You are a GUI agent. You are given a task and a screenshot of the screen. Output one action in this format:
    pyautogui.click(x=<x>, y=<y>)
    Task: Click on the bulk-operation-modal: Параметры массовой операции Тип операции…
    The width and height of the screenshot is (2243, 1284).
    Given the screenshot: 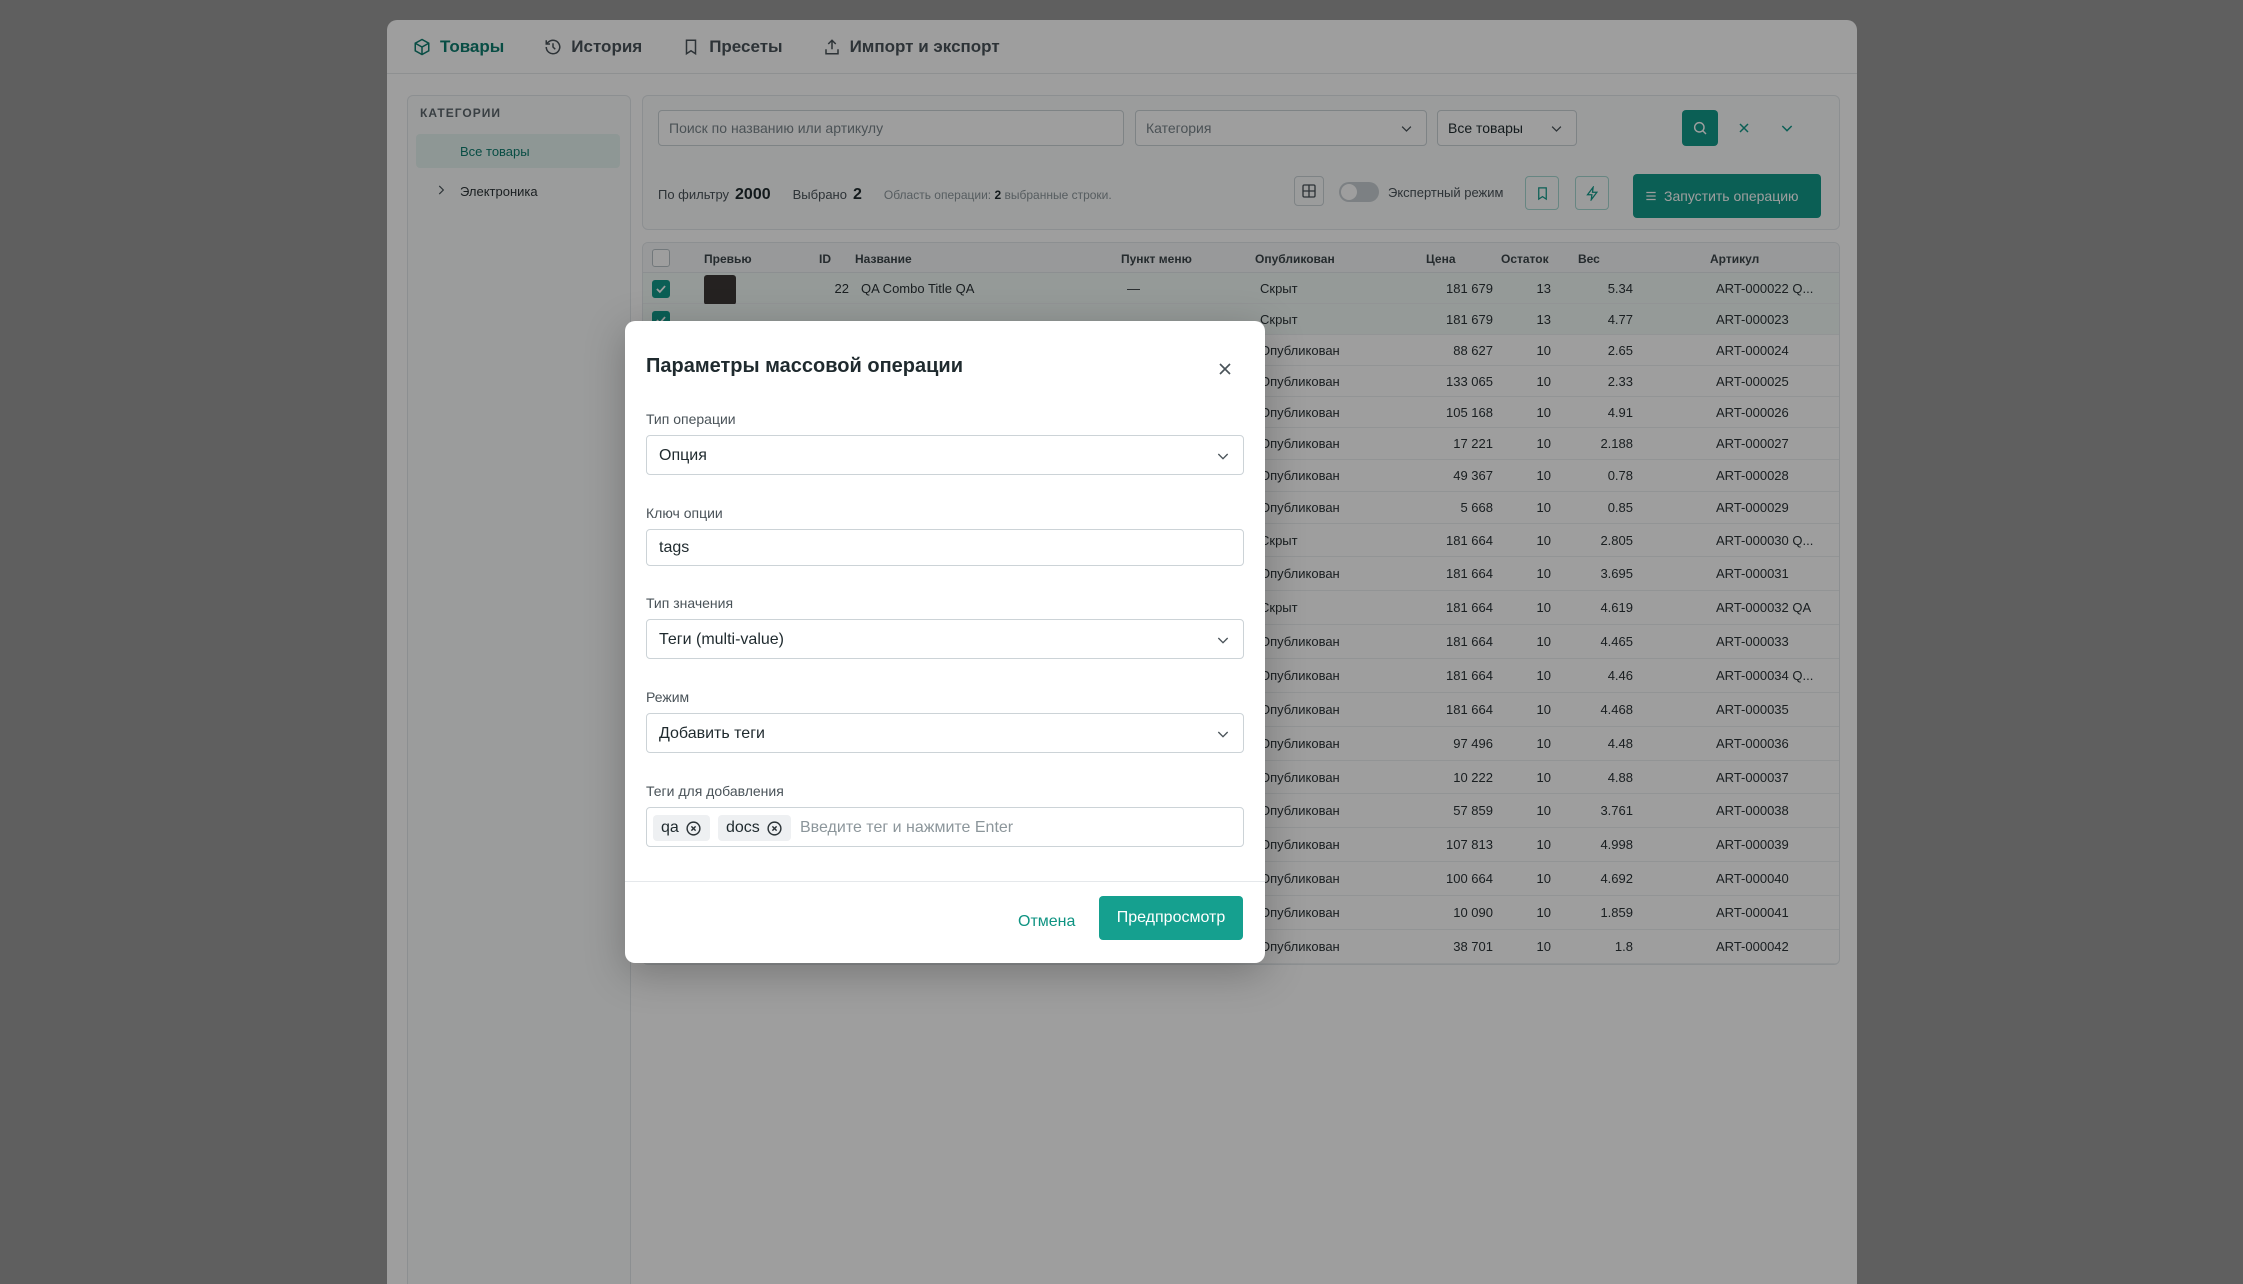 What is the action you would take?
    pyautogui.click(x=945, y=642)
    